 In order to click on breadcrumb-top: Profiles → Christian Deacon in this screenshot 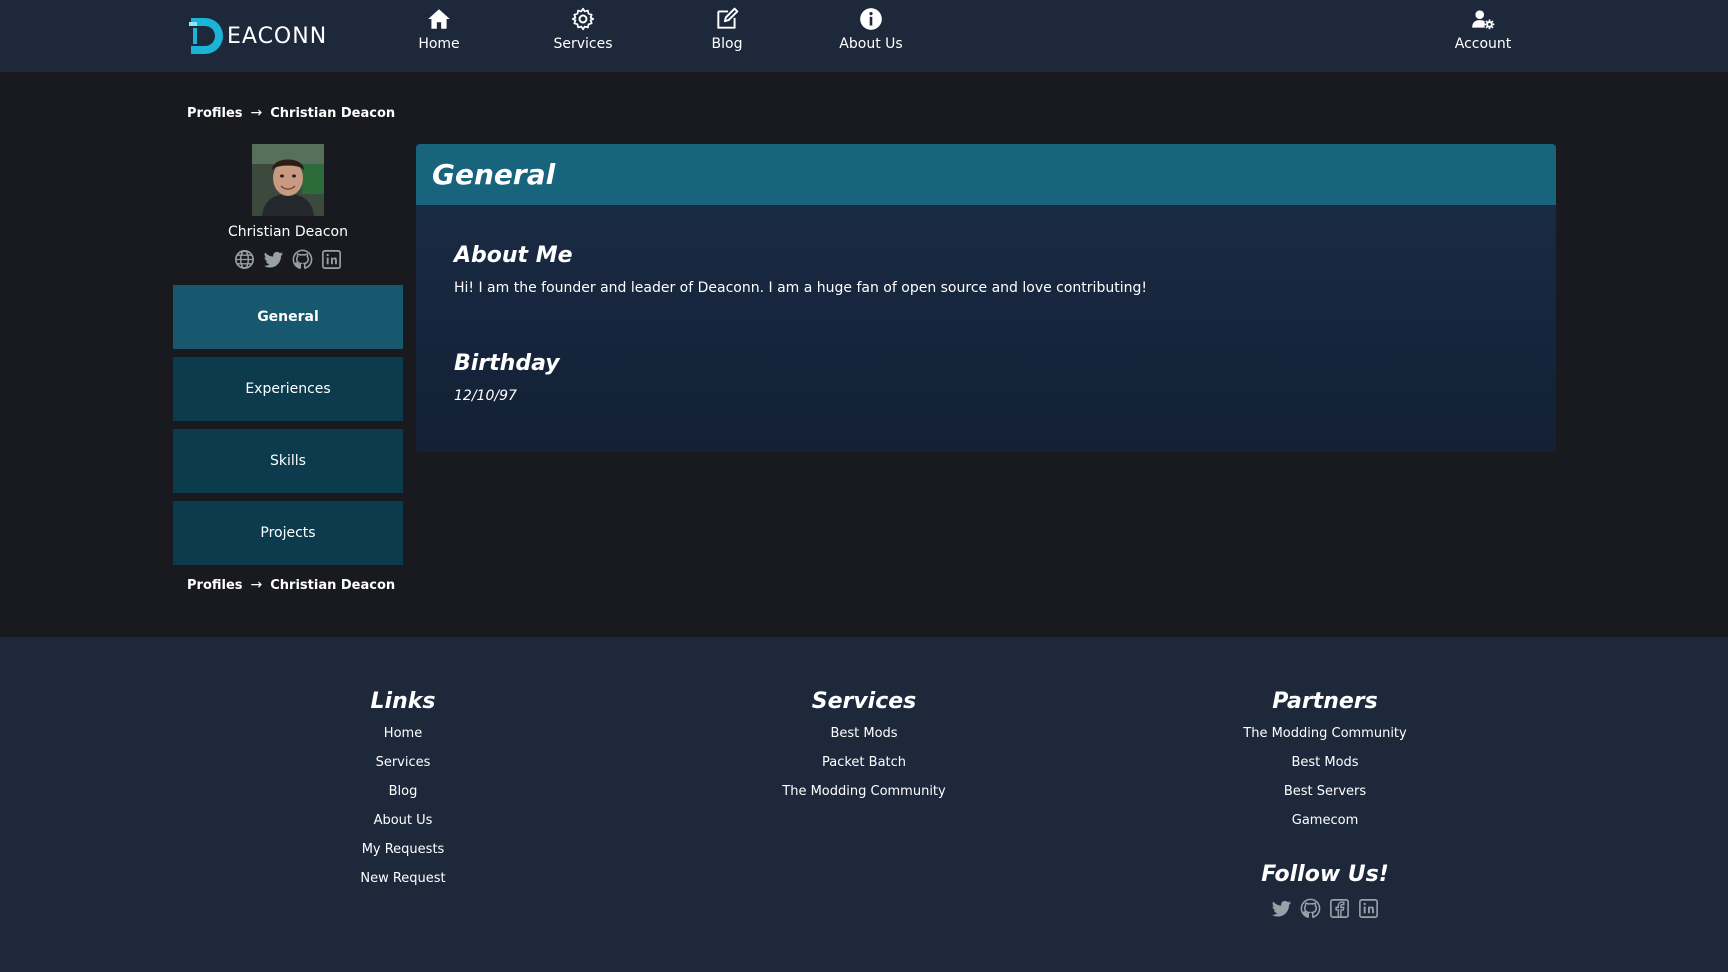, I will do `click(291, 113)`.